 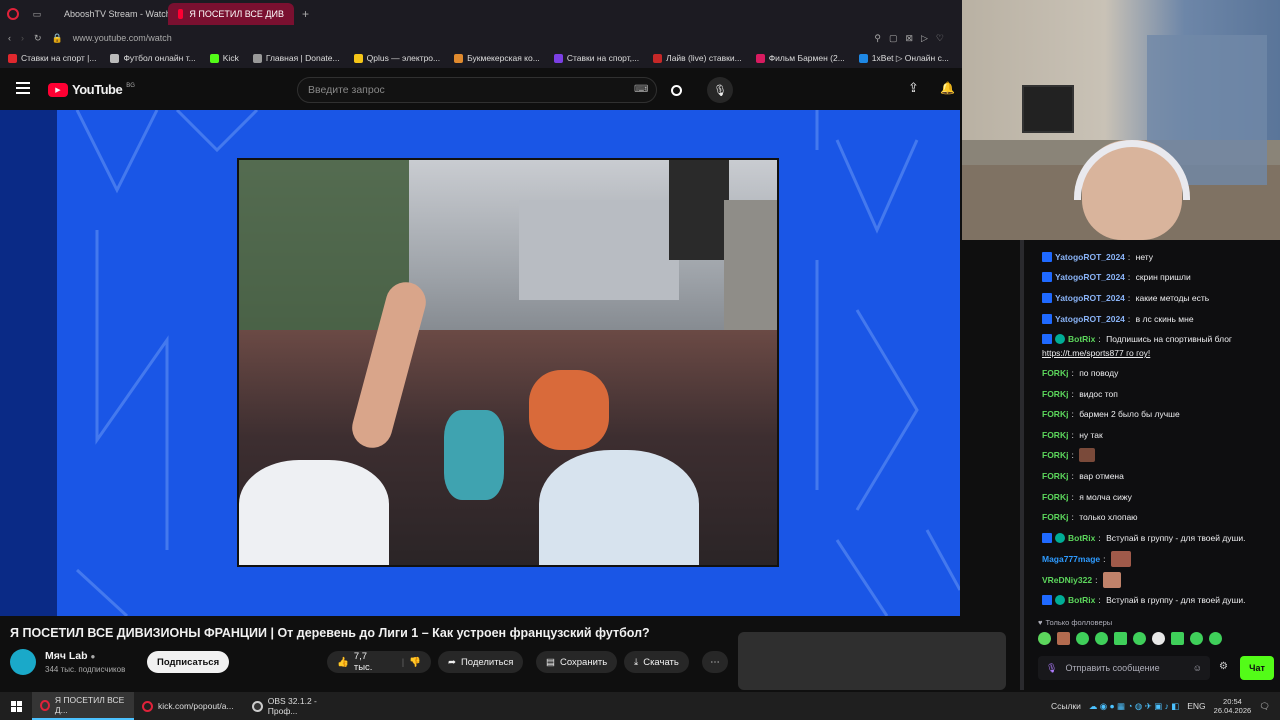 What do you see at coordinates (1137, 339) in the screenshot?
I see `chat-message: BotRix: Подпишись на спортивный блог` at bounding box center [1137, 339].